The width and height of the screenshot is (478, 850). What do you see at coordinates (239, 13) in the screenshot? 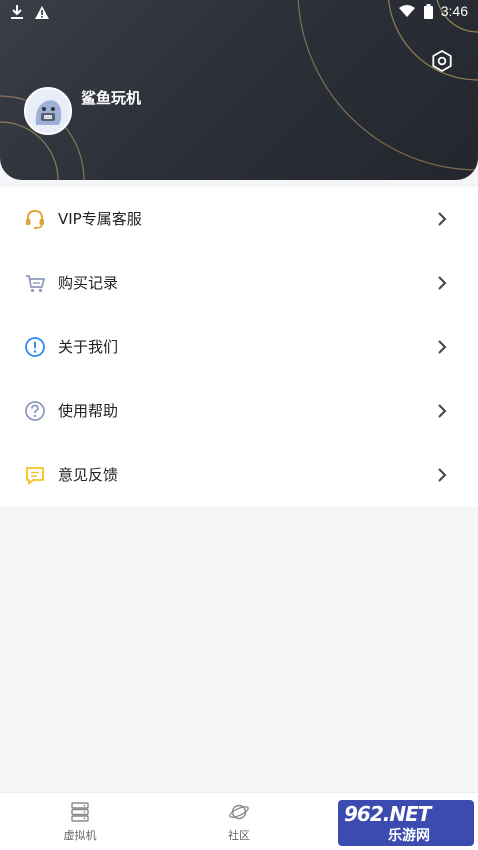
I see `status-bar: 3:46` at bounding box center [239, 13].